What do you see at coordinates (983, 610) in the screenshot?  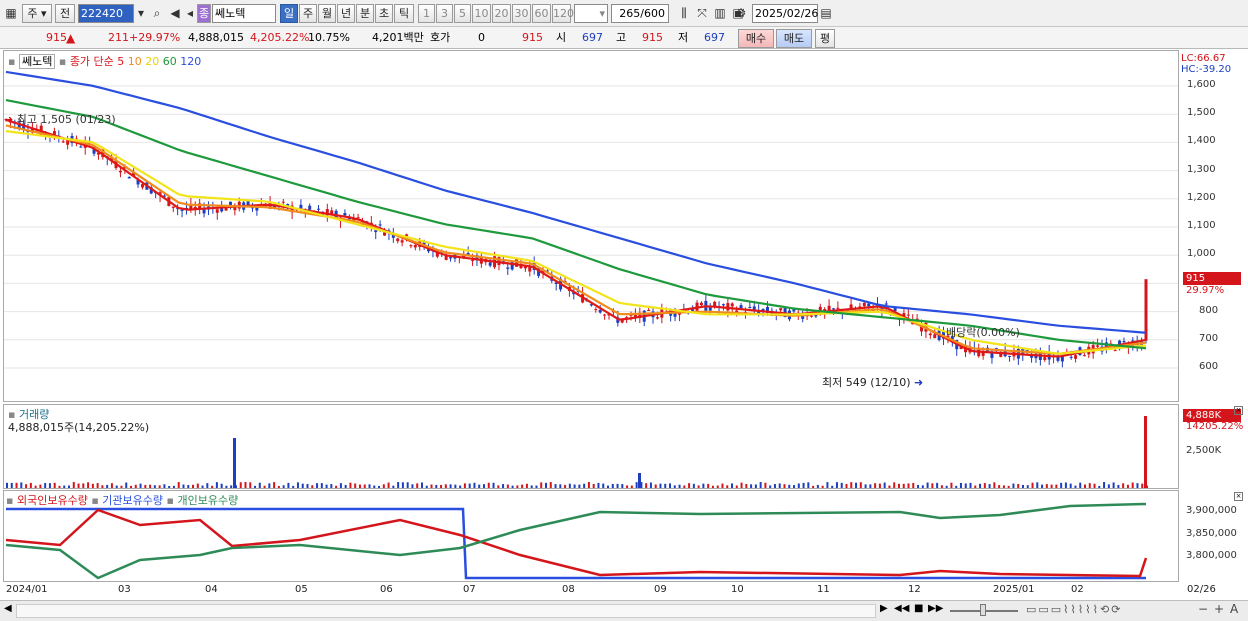 I see `zoom-slider-handle` at bounding box center [983, 610].